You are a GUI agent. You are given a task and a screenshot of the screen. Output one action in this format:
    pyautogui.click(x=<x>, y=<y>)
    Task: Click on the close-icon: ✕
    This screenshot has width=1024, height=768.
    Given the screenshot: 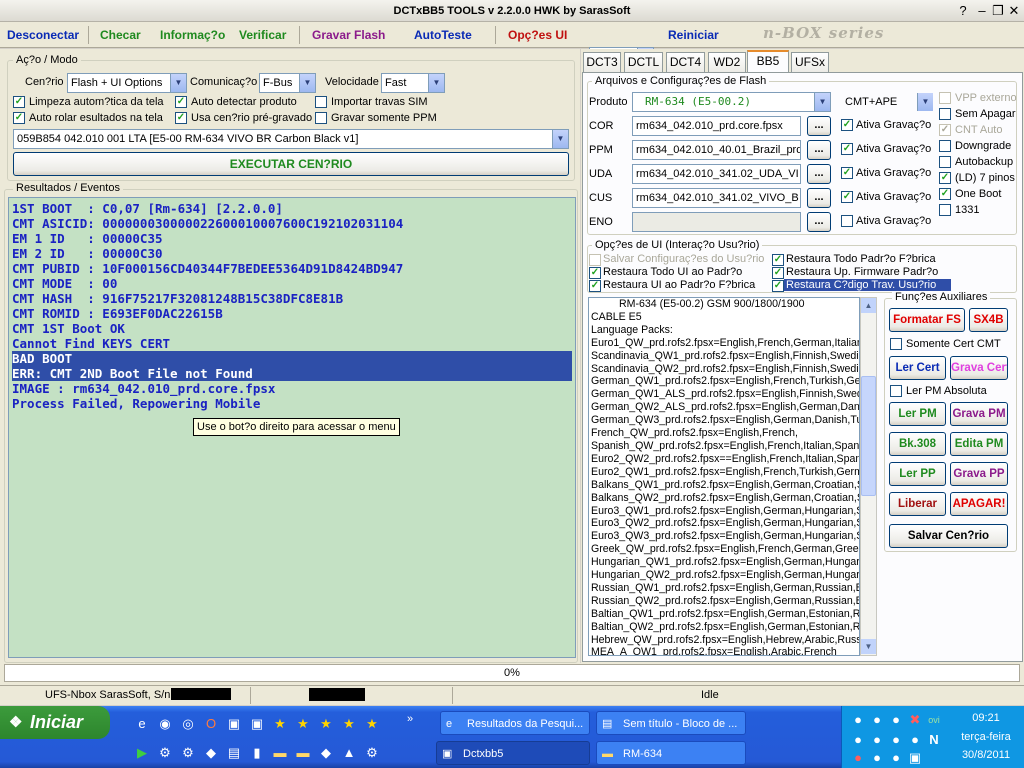 What is the action you would take?
    pyautogui.click(x=1014, y=11)
    